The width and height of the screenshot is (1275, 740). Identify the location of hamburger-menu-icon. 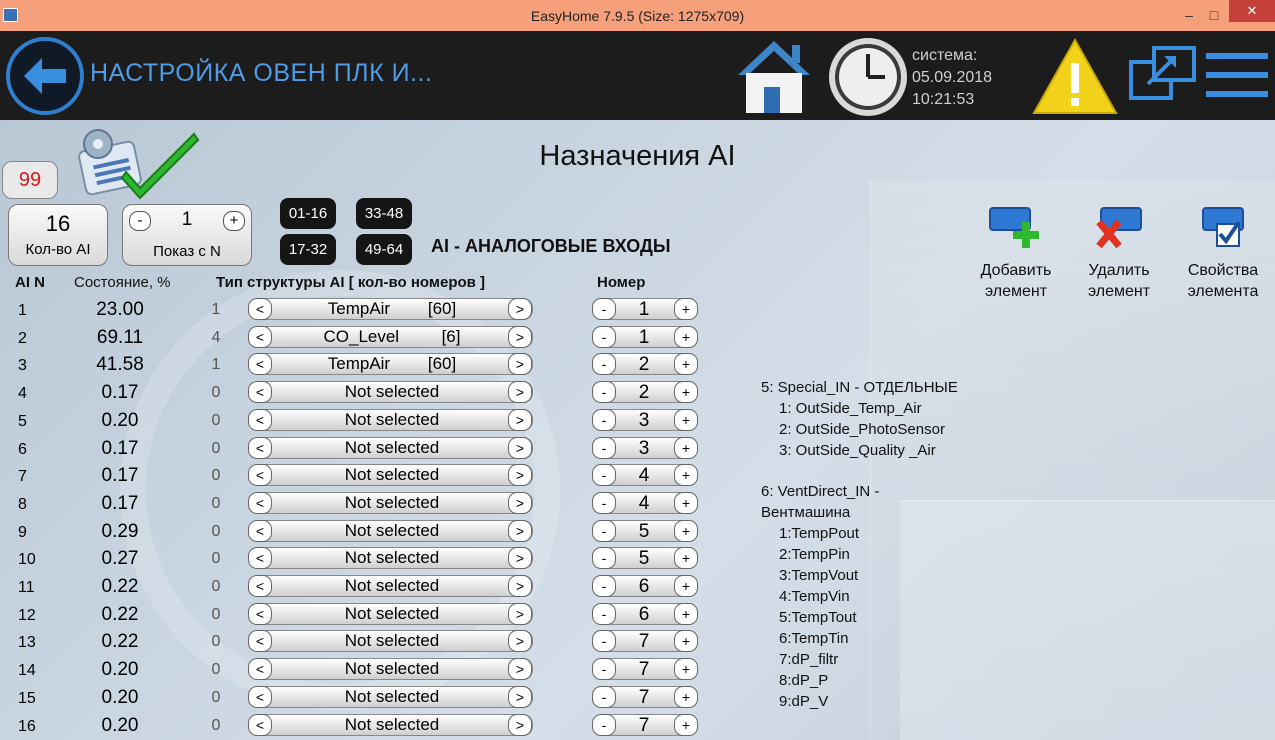
(1237, 75).